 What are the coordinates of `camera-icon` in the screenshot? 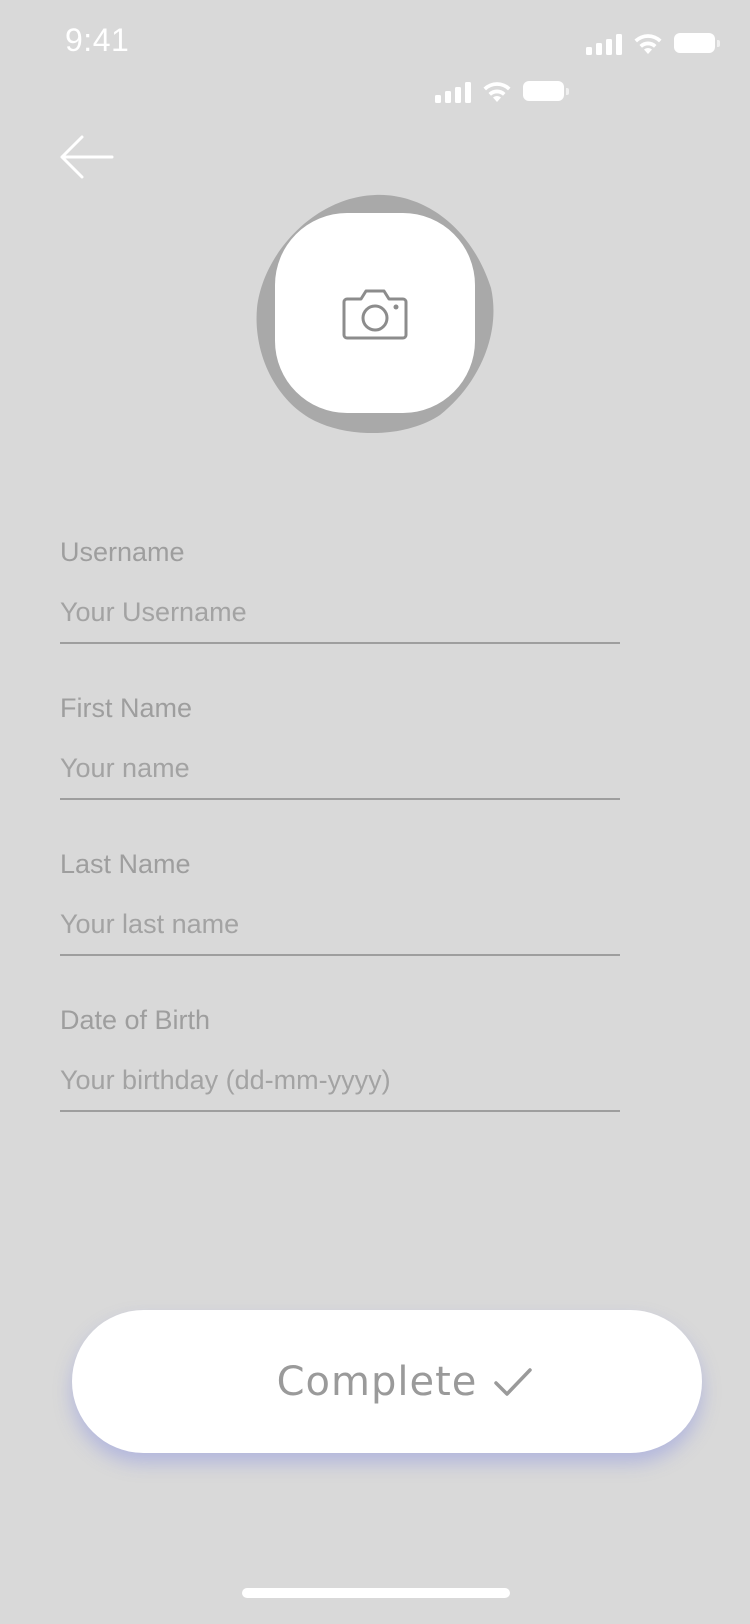 It's located at (375, 314).